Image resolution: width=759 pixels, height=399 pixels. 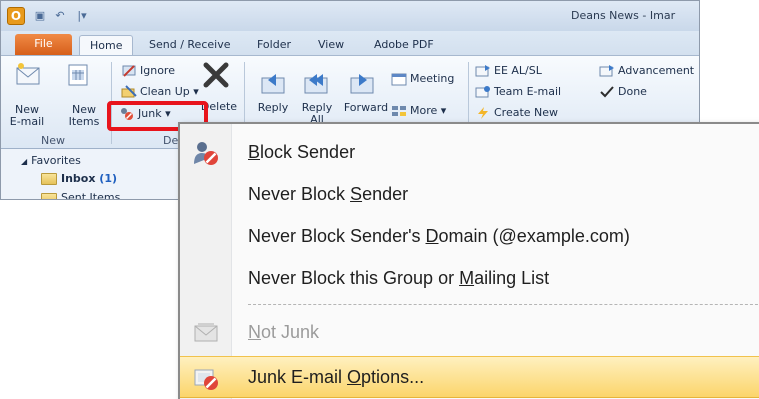 I want to click on menu-item-never-block-group: Never Block this Group or Mailing List, so click(x=469, y=279).